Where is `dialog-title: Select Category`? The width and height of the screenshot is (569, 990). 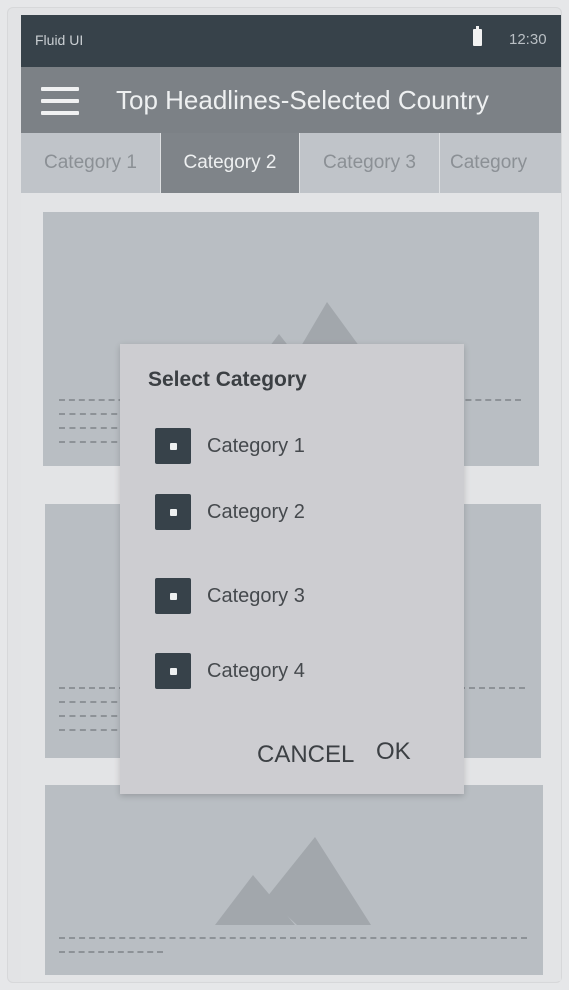 dialog-title: Select Category is located at coordinates (227, 379).